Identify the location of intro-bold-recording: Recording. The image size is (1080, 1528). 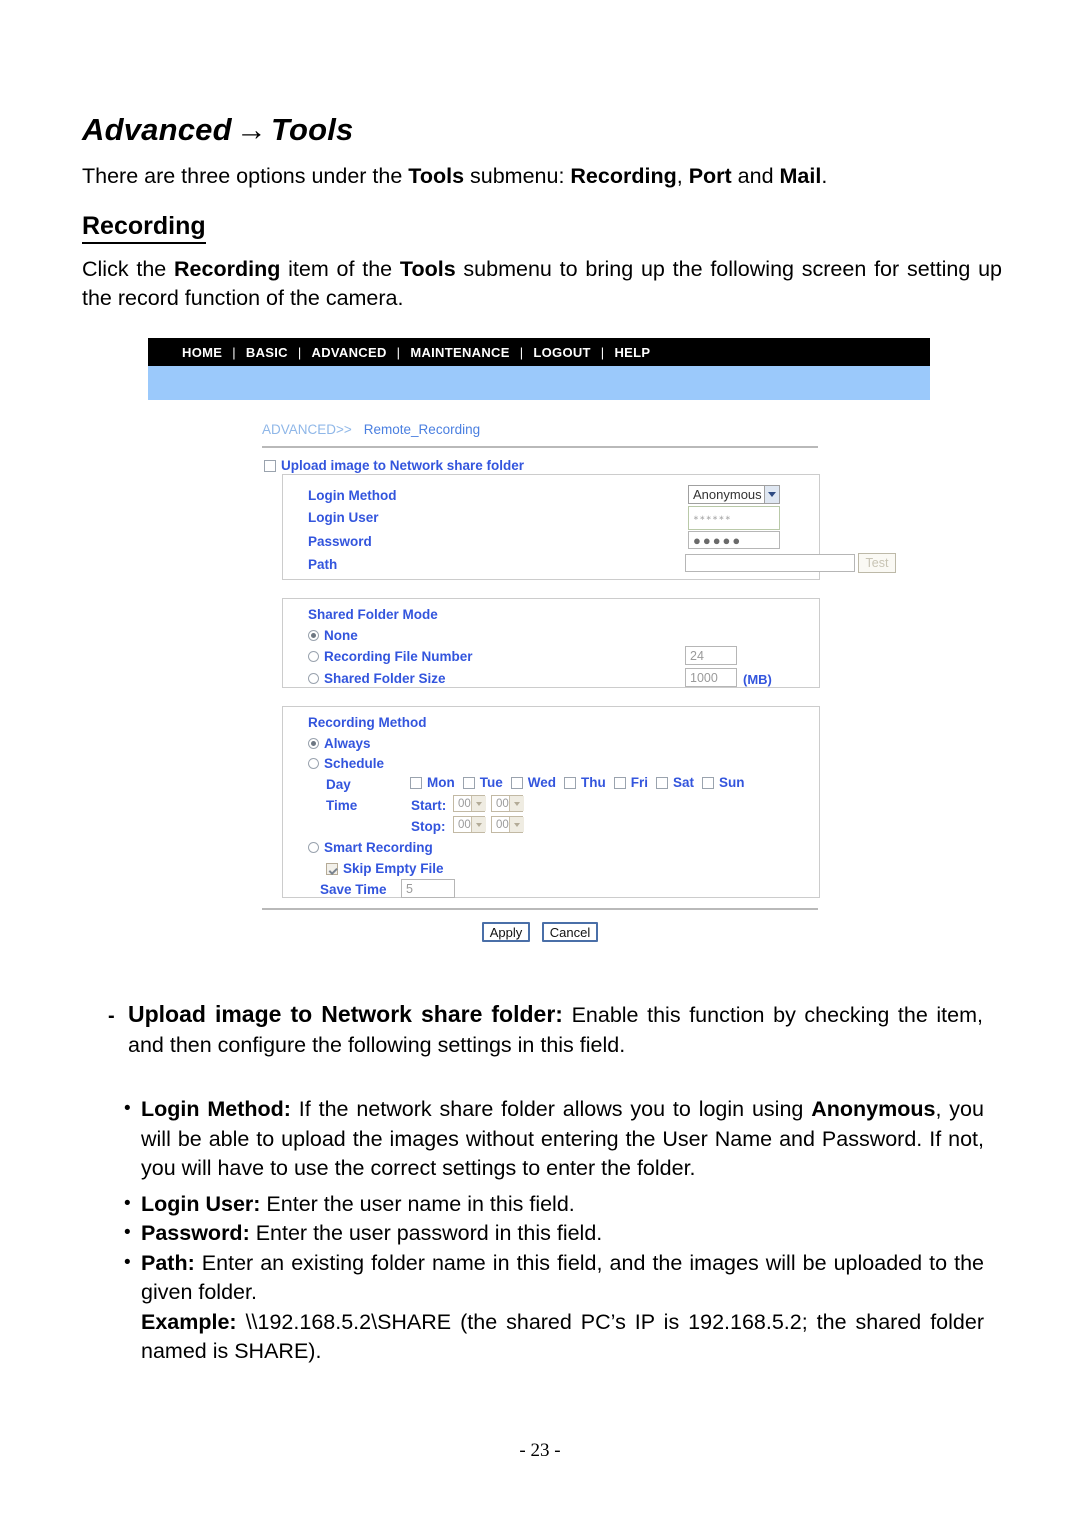
(623, 176).